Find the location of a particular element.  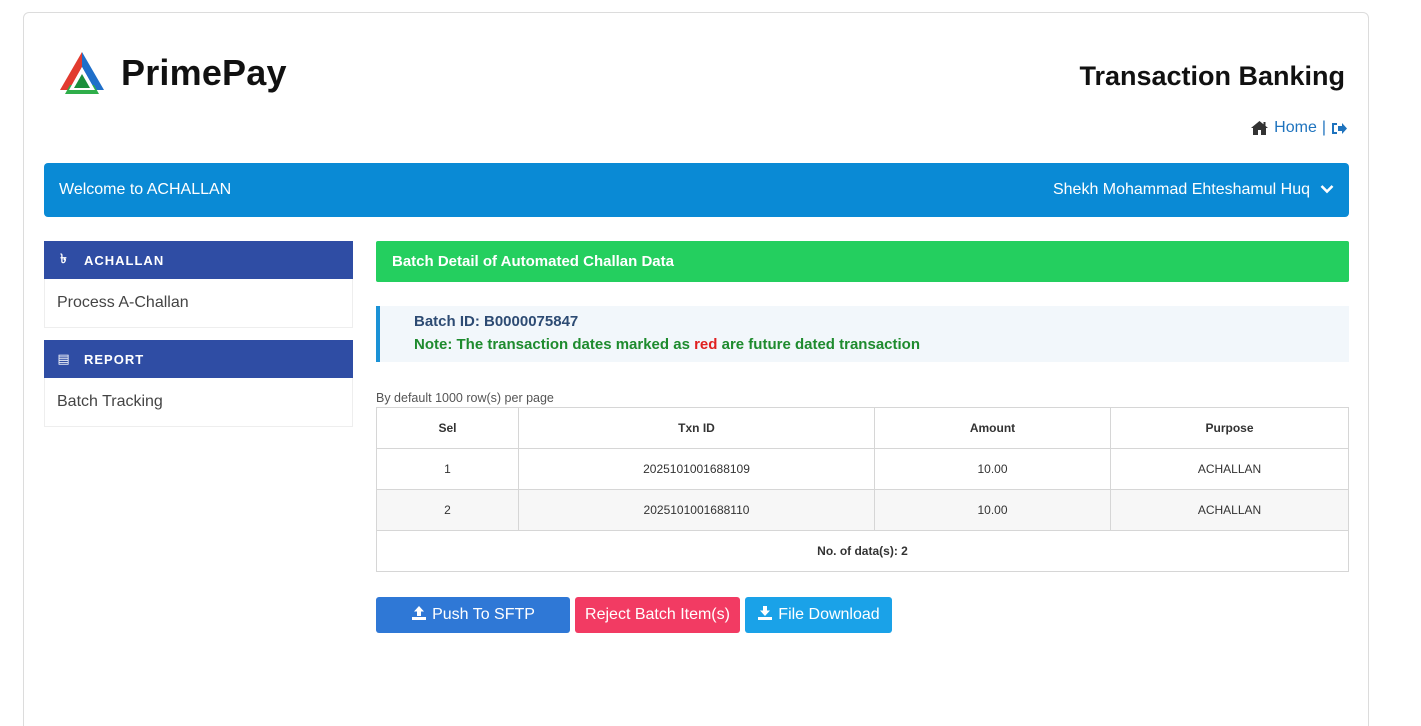

table-header-row: Sel Txn ID Amount Purpose is located at coordinates (862, 428).